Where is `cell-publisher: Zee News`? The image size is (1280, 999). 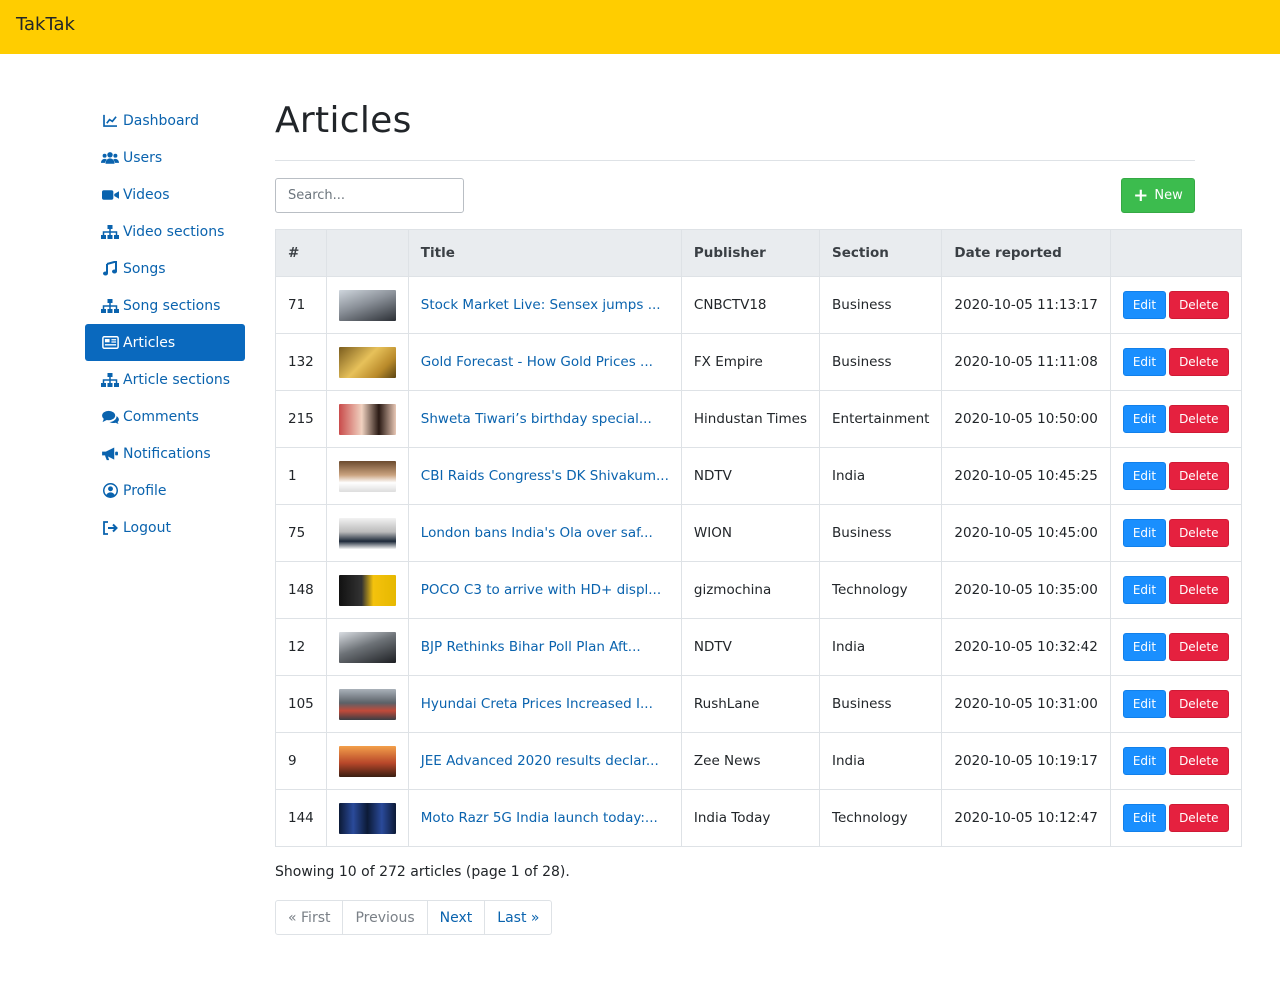
cell-publisher: Zee News is located at coordinates (750, 761).